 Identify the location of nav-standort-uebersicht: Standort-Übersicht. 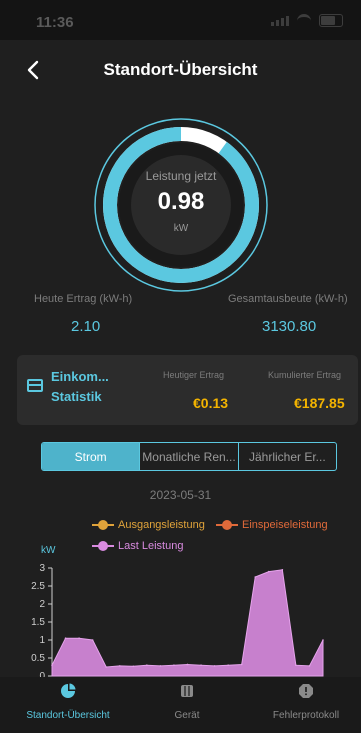
(68, 702).